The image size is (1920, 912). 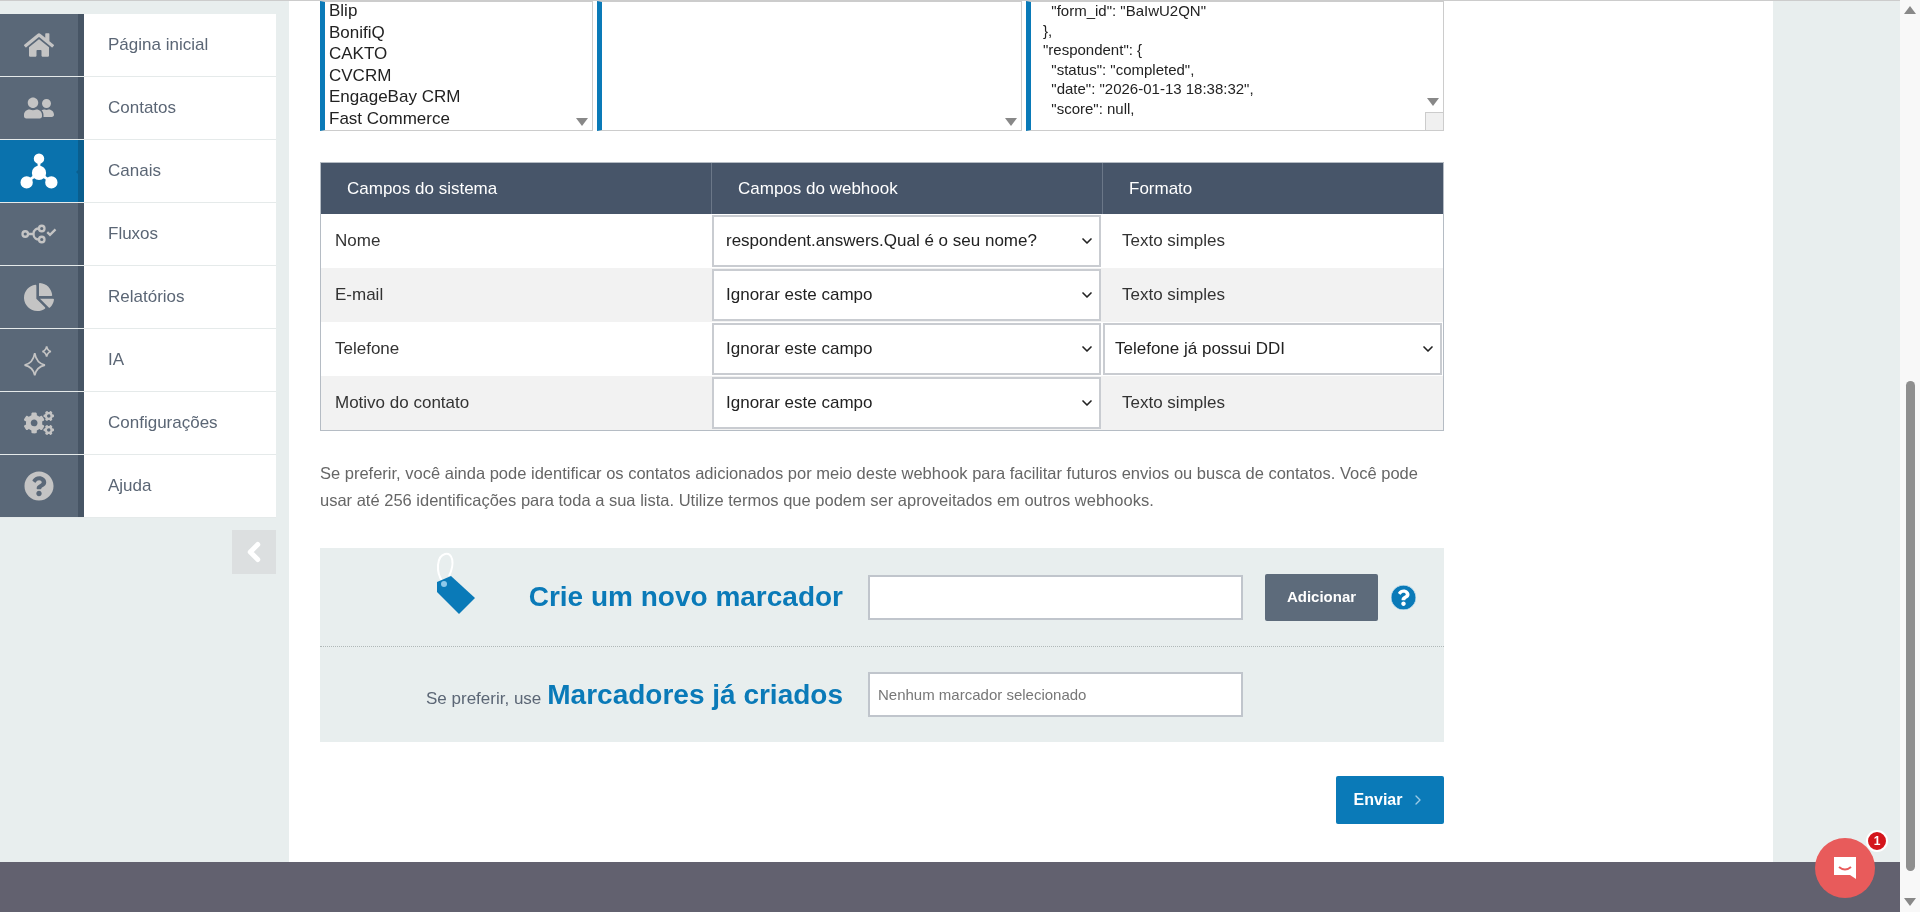 What do you see at coordinates (809, 66) in the screenshot?
I see `field-list` at bounding box center [809, 66].